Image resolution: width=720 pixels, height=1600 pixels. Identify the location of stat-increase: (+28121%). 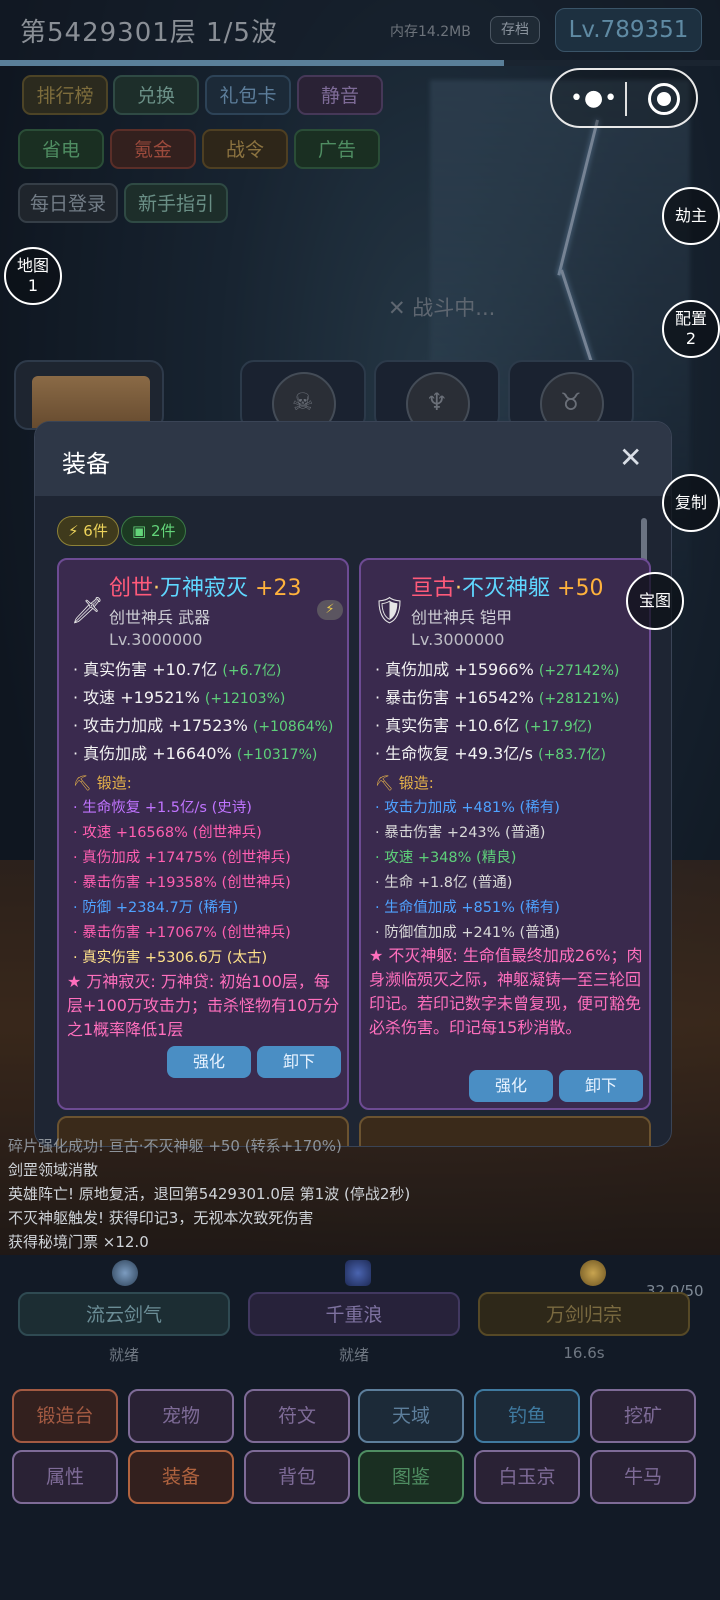
(579, 699).